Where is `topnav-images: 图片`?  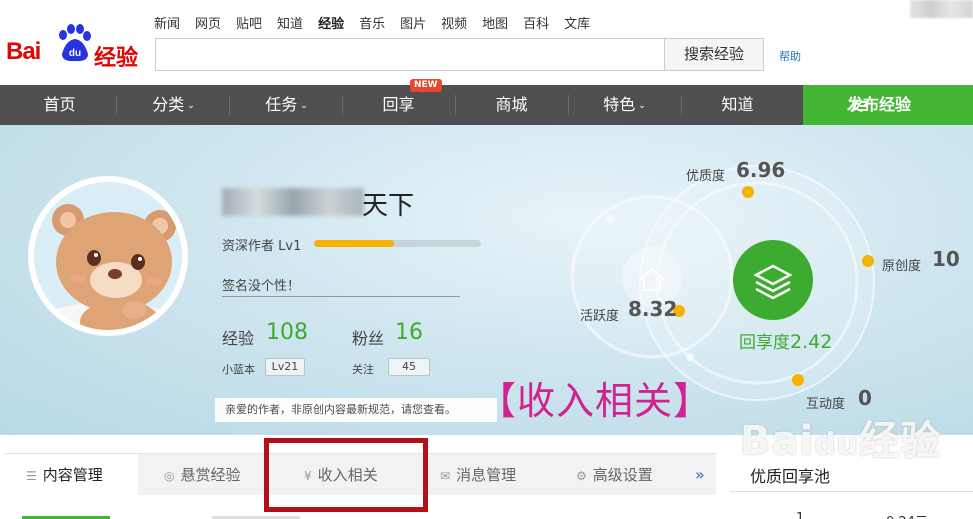 topnav-images: 图片 is located at coordinates (413, 22).